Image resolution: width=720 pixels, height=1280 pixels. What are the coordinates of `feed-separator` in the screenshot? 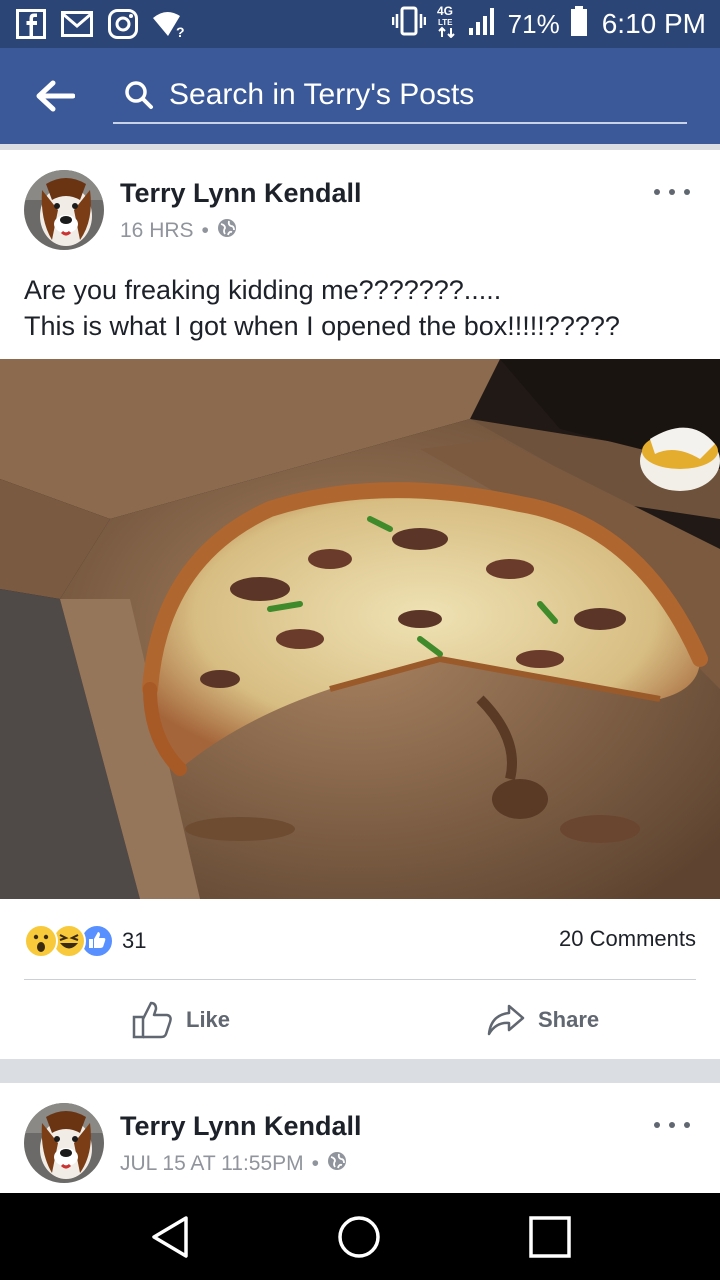 It's located at (360, 1071).